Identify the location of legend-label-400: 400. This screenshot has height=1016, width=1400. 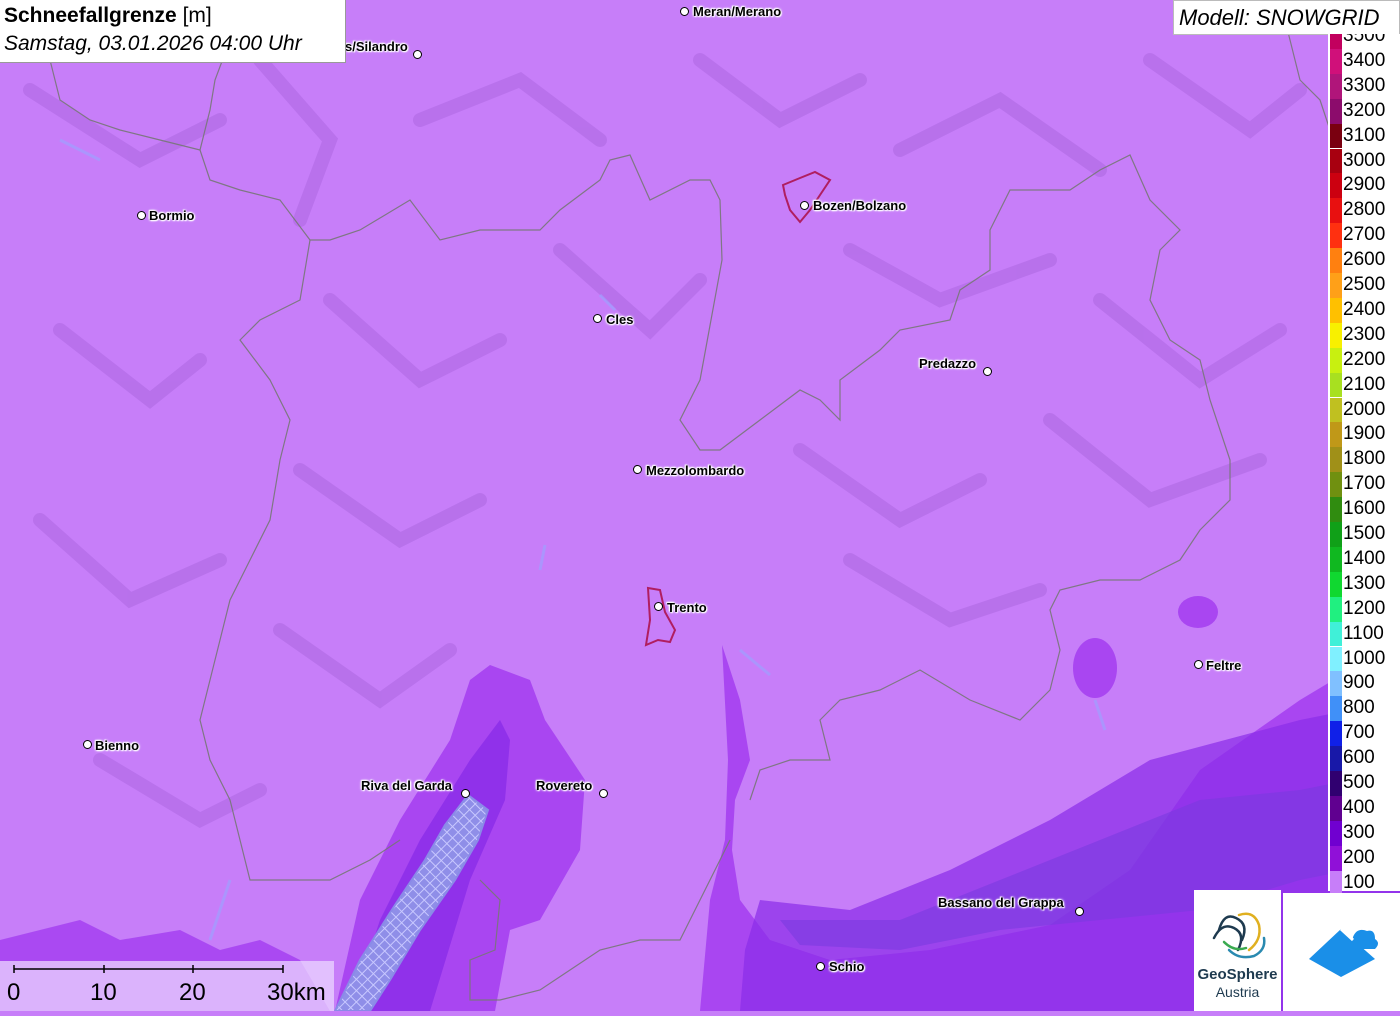
(1359, 807).